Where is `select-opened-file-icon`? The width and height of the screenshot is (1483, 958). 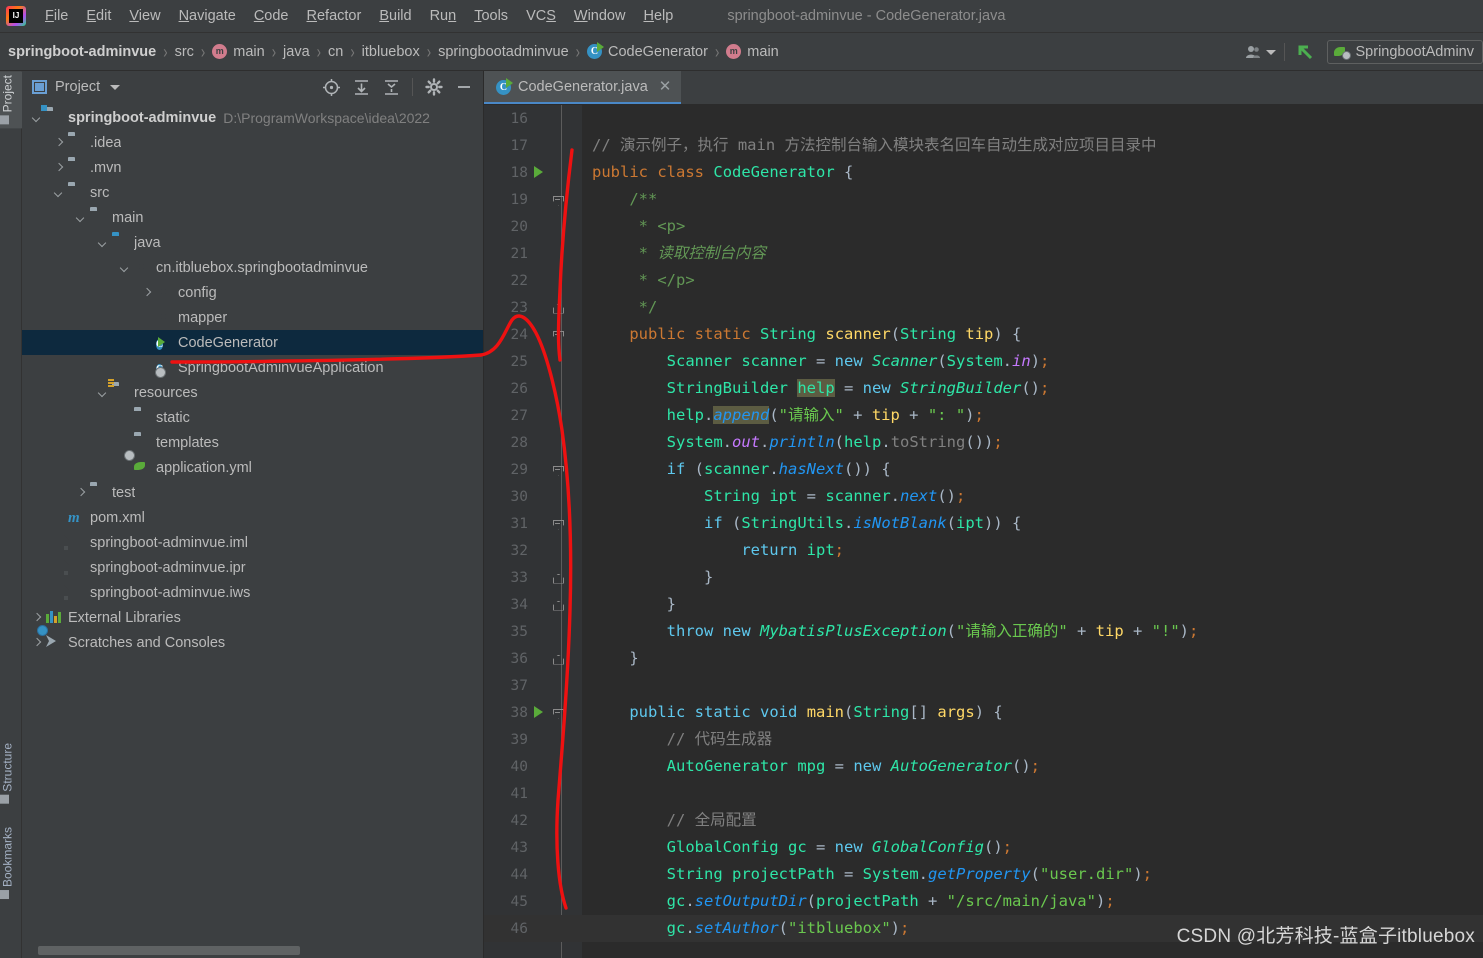
select-opened-file-icon is located at coordinates (331, 87).